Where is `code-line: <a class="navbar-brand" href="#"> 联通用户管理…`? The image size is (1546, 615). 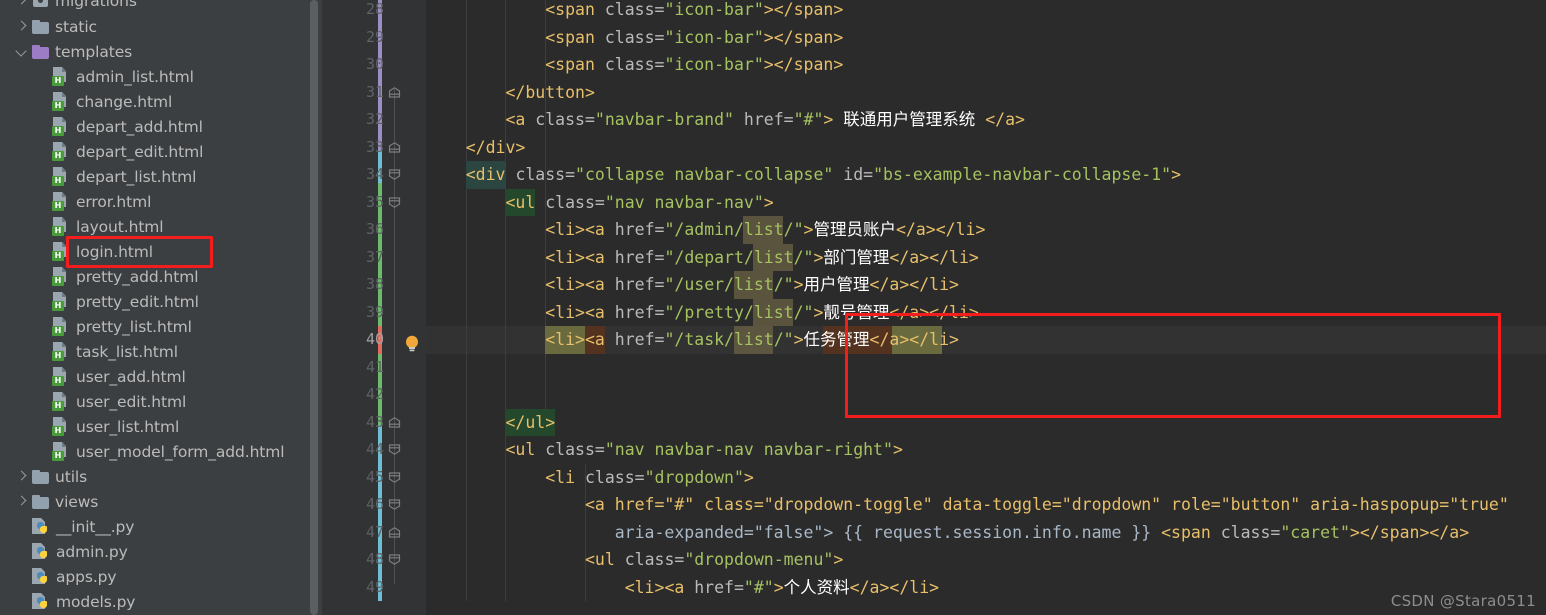
code-line: <a class="navbar-brand" href="#"> 联通用户管理… is located at coordinates (725, 120).